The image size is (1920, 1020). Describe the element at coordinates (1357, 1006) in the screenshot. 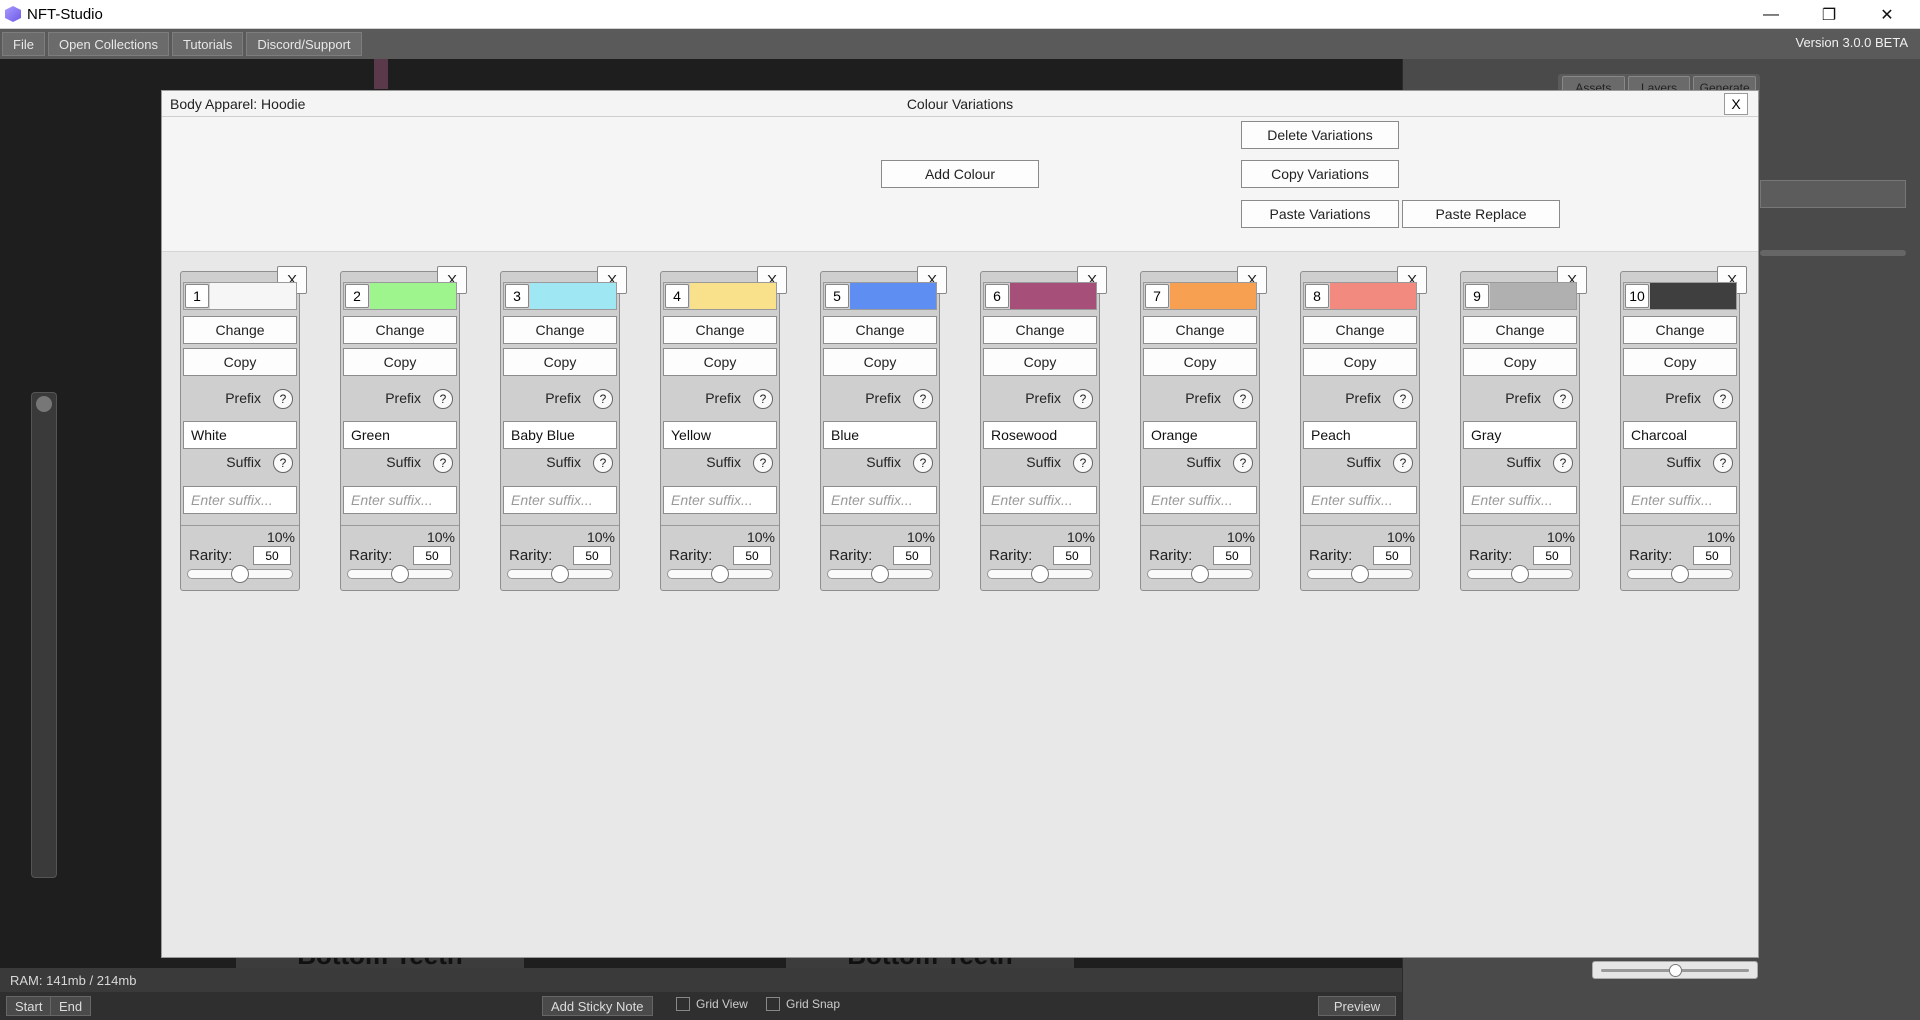

I see `preview-button: Preview` at that location.